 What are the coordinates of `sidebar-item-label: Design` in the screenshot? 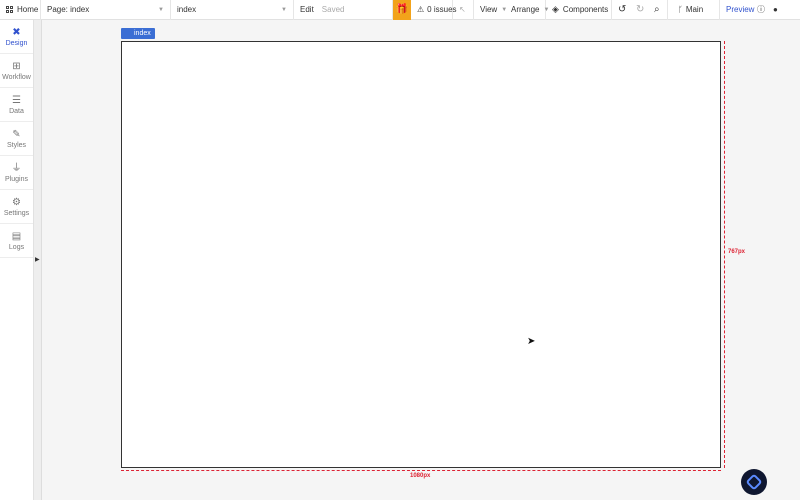 It's located at (16, 43).